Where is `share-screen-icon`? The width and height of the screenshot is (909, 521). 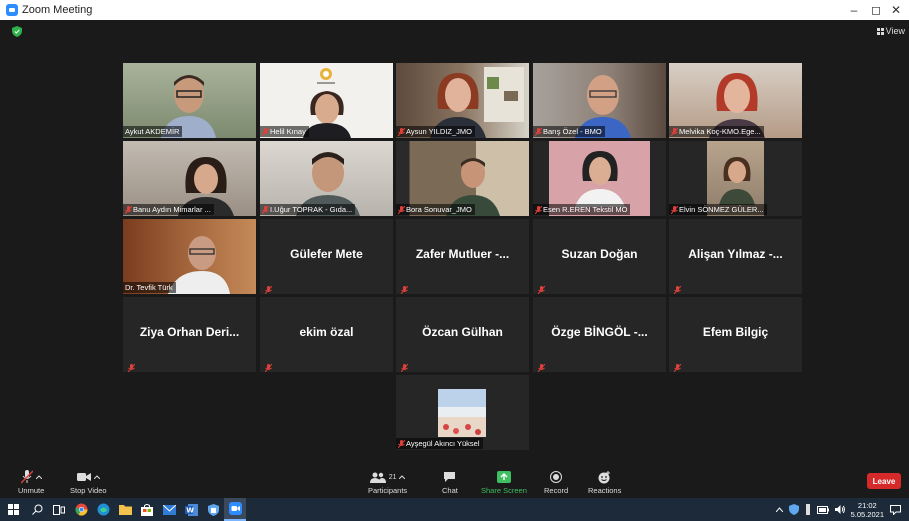 share-screen-icon is located at coordinates (503, 477).